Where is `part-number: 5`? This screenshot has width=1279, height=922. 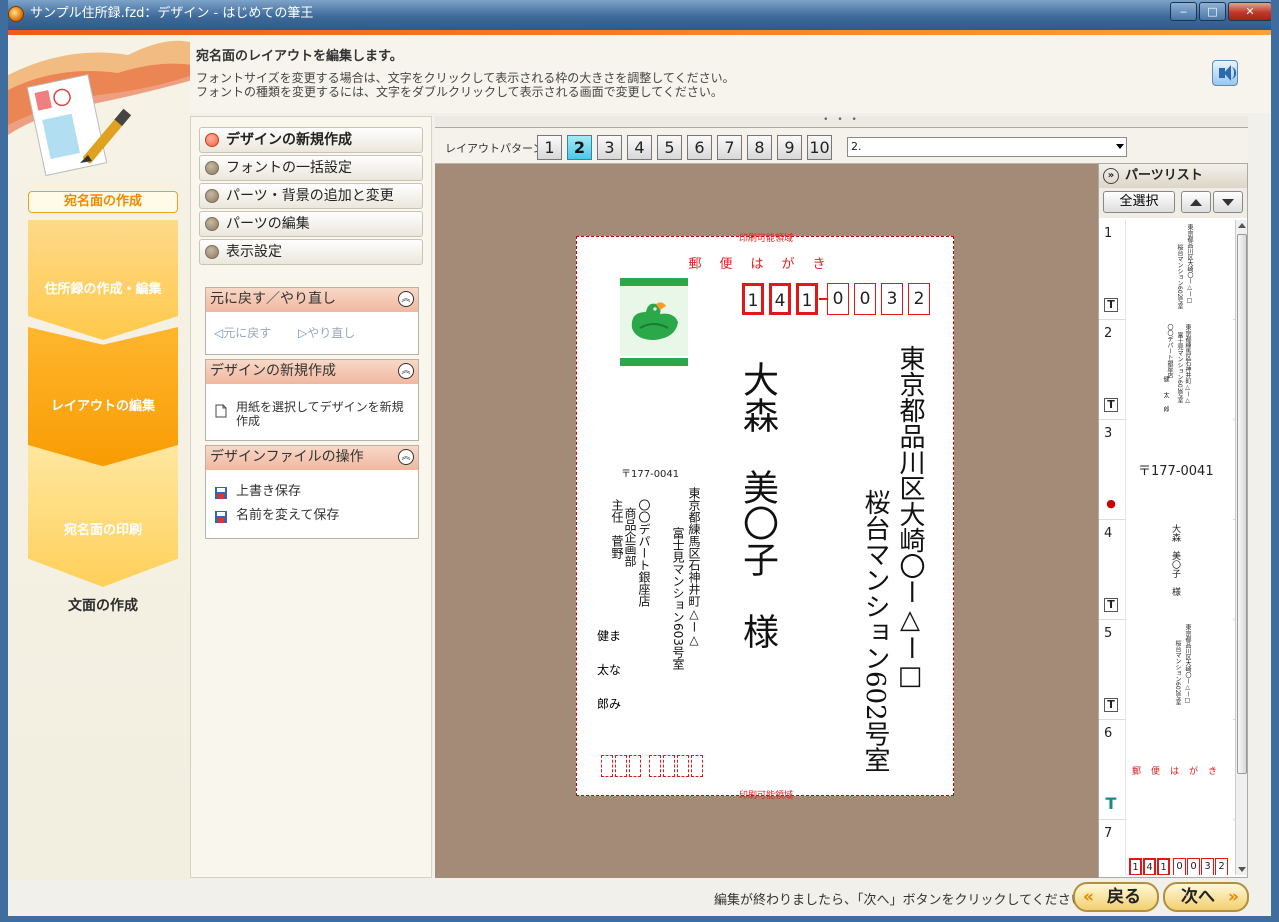 part-number: 5 is located at coordinates (1108, 633).